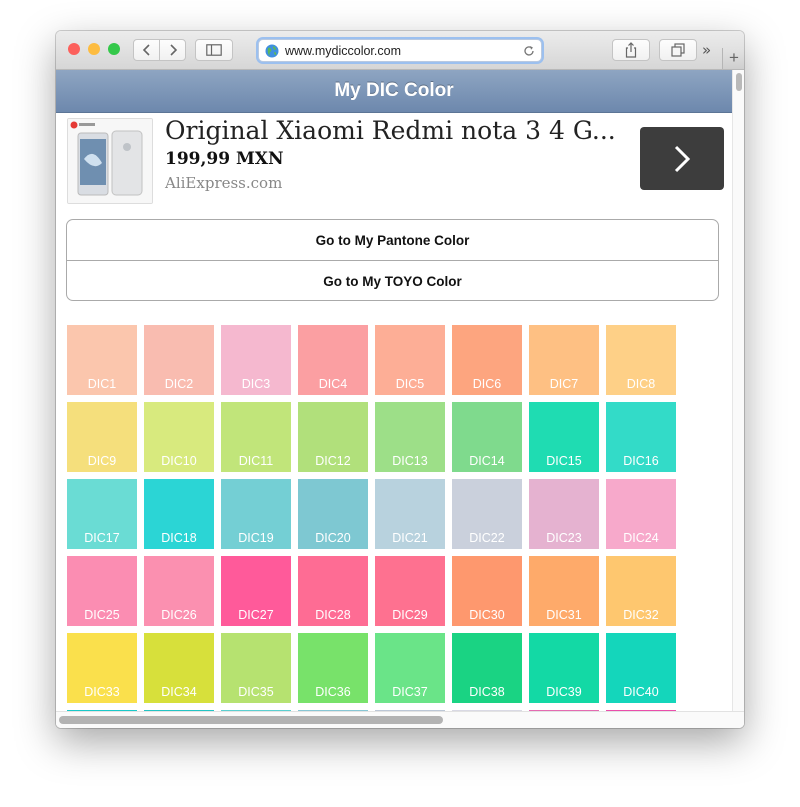 The height and width of the screenshot is (807, 800). What do you see at coordinates (564, 668) in the screenshot?
I see `color-swatch: DIC39` at bounding box center [564, 668].